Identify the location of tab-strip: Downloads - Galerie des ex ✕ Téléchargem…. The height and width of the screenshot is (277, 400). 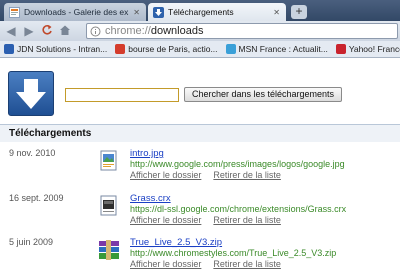
(200, 10).